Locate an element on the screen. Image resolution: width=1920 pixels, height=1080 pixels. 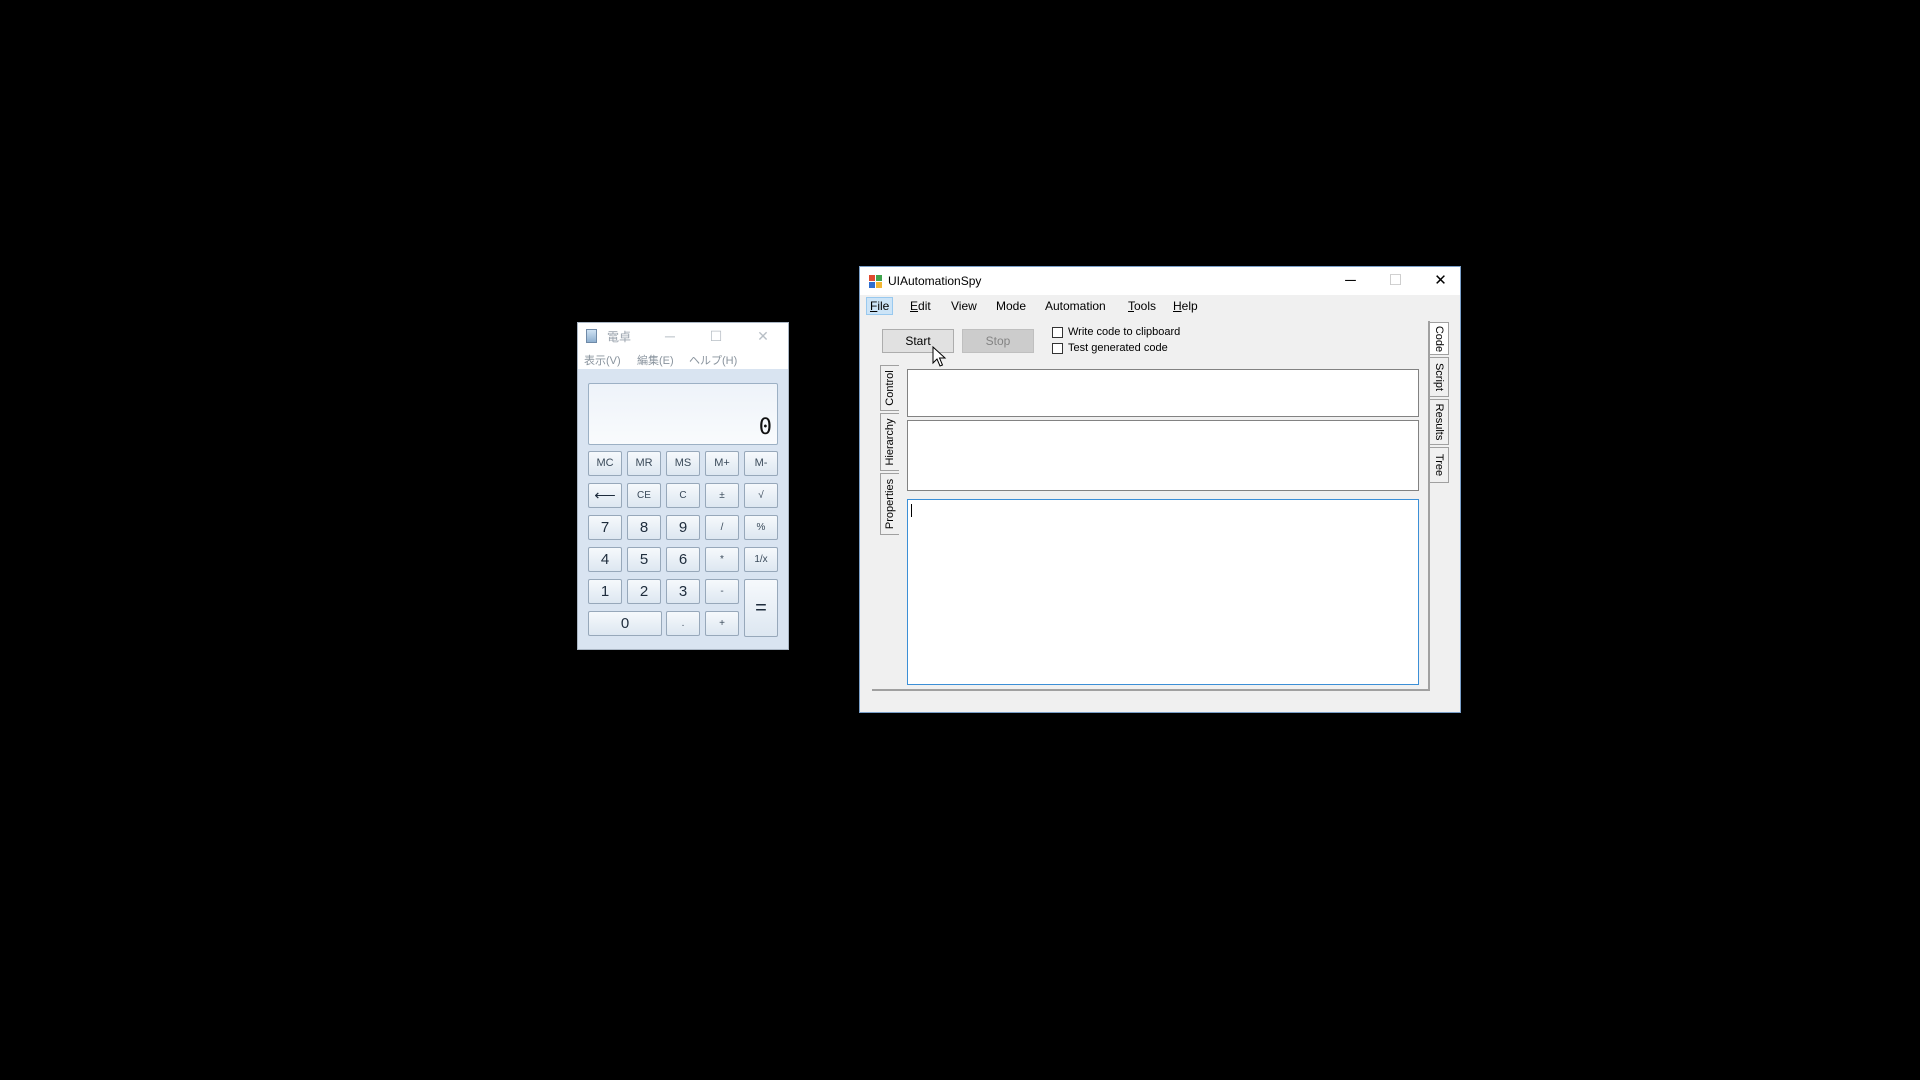
digit-3-button: 3 is located at coordinates (683, 591).